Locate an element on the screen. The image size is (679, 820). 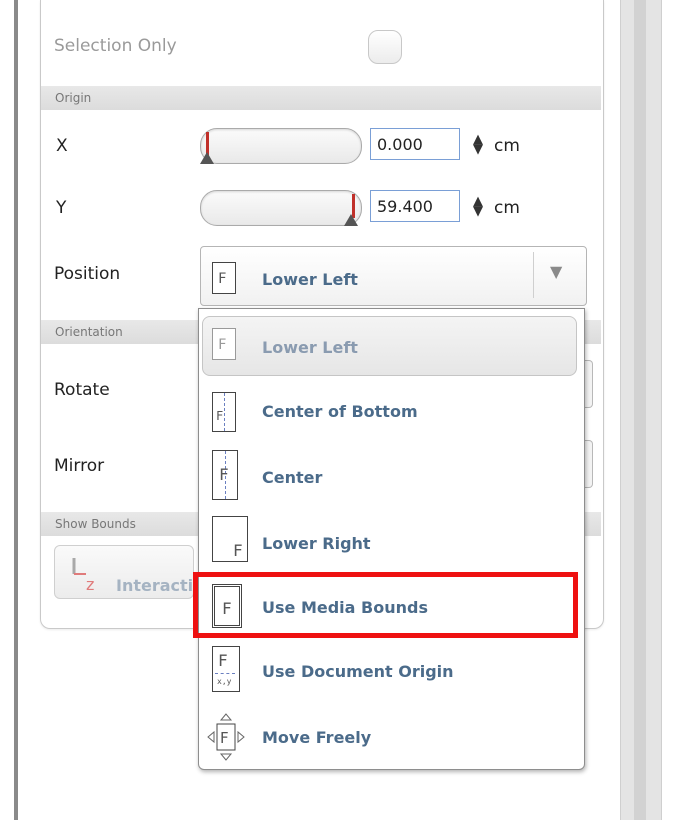
y-value-input: 59.400 is located at coordinates (415, 206).